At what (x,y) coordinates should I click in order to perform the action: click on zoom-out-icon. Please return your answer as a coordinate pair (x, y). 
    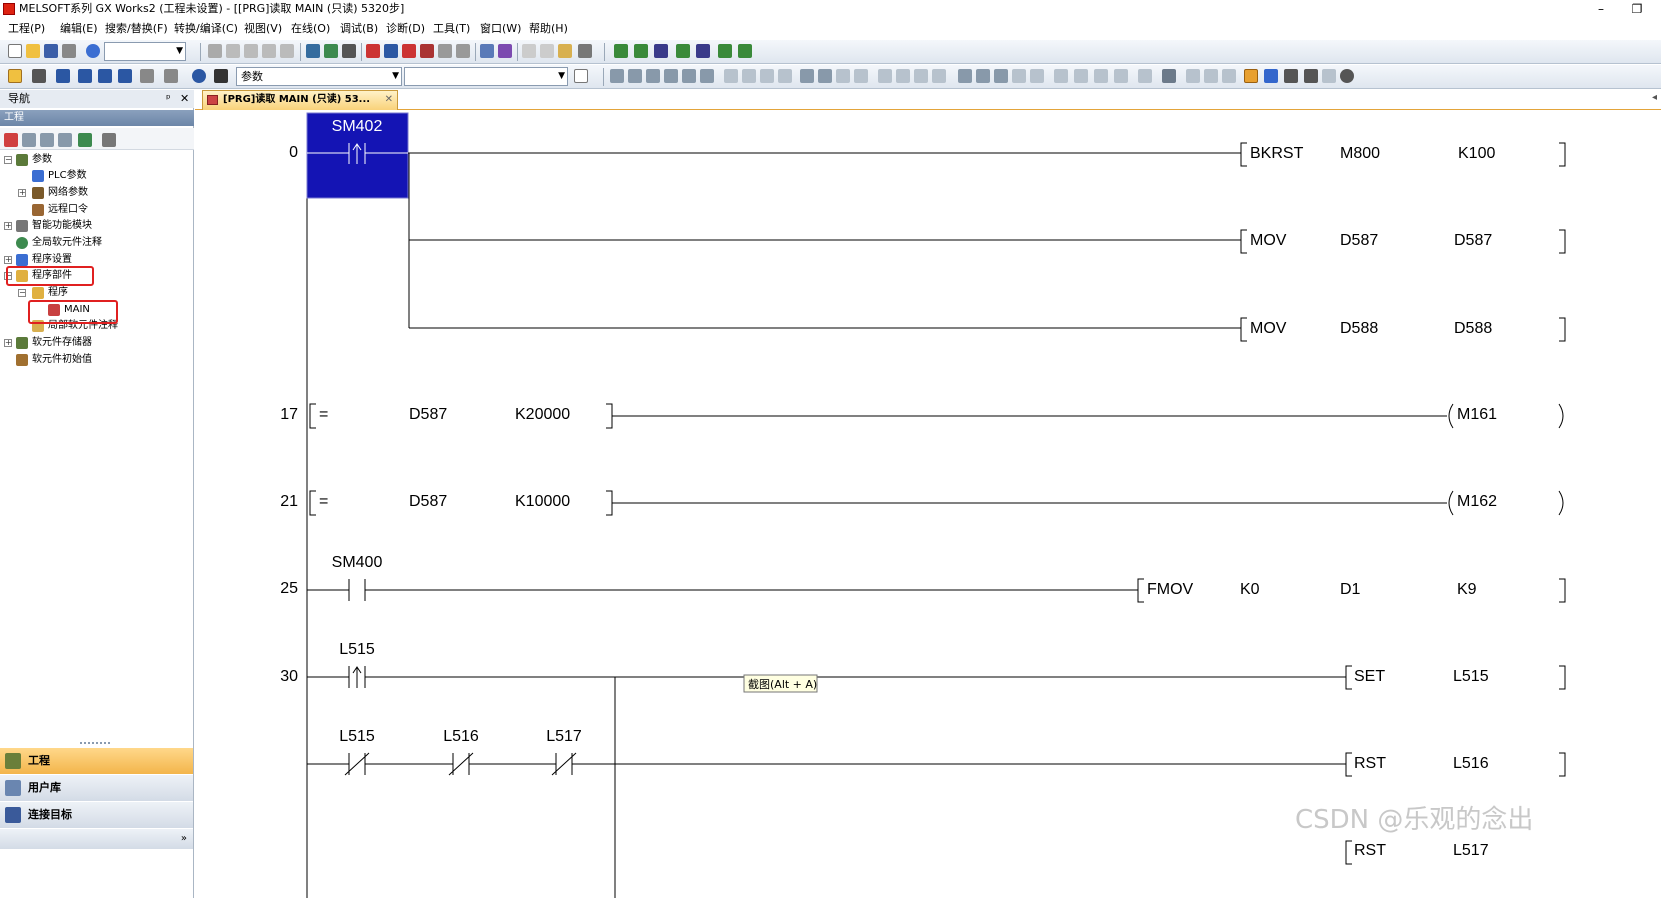
    Looking at the image, I should click on (1329, 76).